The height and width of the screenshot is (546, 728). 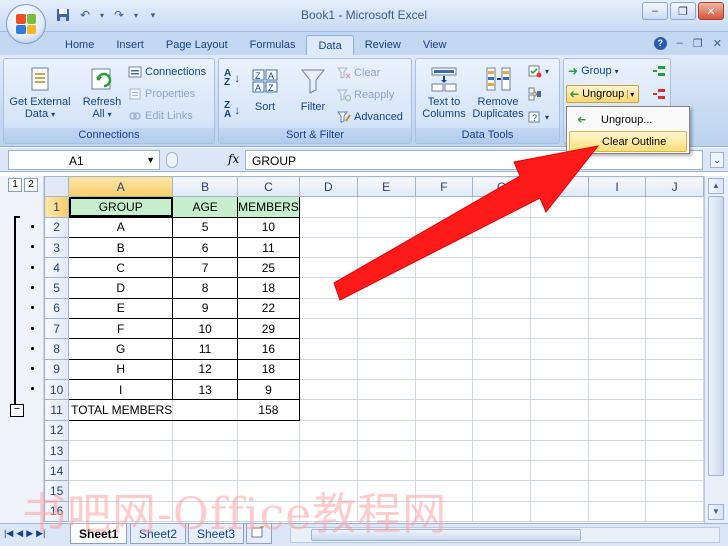 I want to click on cell-g15, so click(x=502, y=491).